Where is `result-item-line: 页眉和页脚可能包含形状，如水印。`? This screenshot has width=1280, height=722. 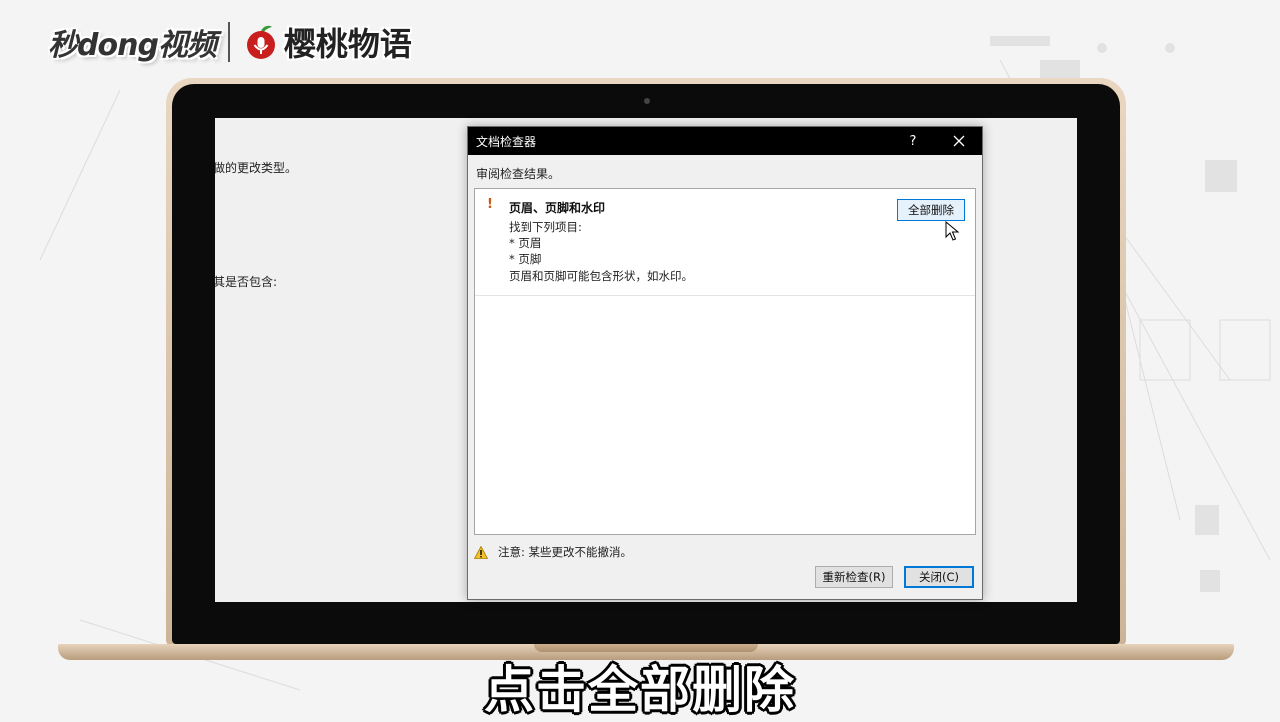 result-item-line: 页眉和页脚可能包含形状，如水印。 is located at coordinates (601, 276).